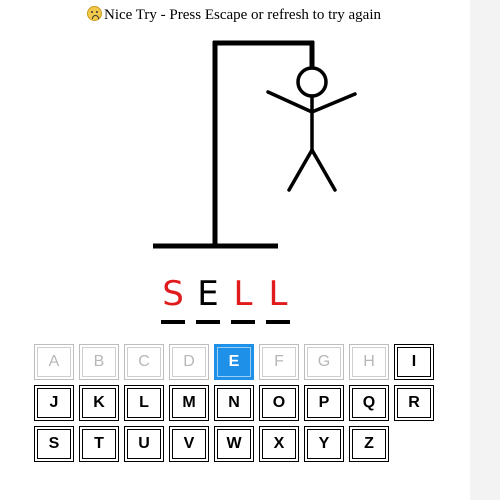 The height and width of the screenshot is (500, 500). What do you see at coordinates (279, 362) in the screenshot?
I see `key-f: F` at bounding box center [279, 362].